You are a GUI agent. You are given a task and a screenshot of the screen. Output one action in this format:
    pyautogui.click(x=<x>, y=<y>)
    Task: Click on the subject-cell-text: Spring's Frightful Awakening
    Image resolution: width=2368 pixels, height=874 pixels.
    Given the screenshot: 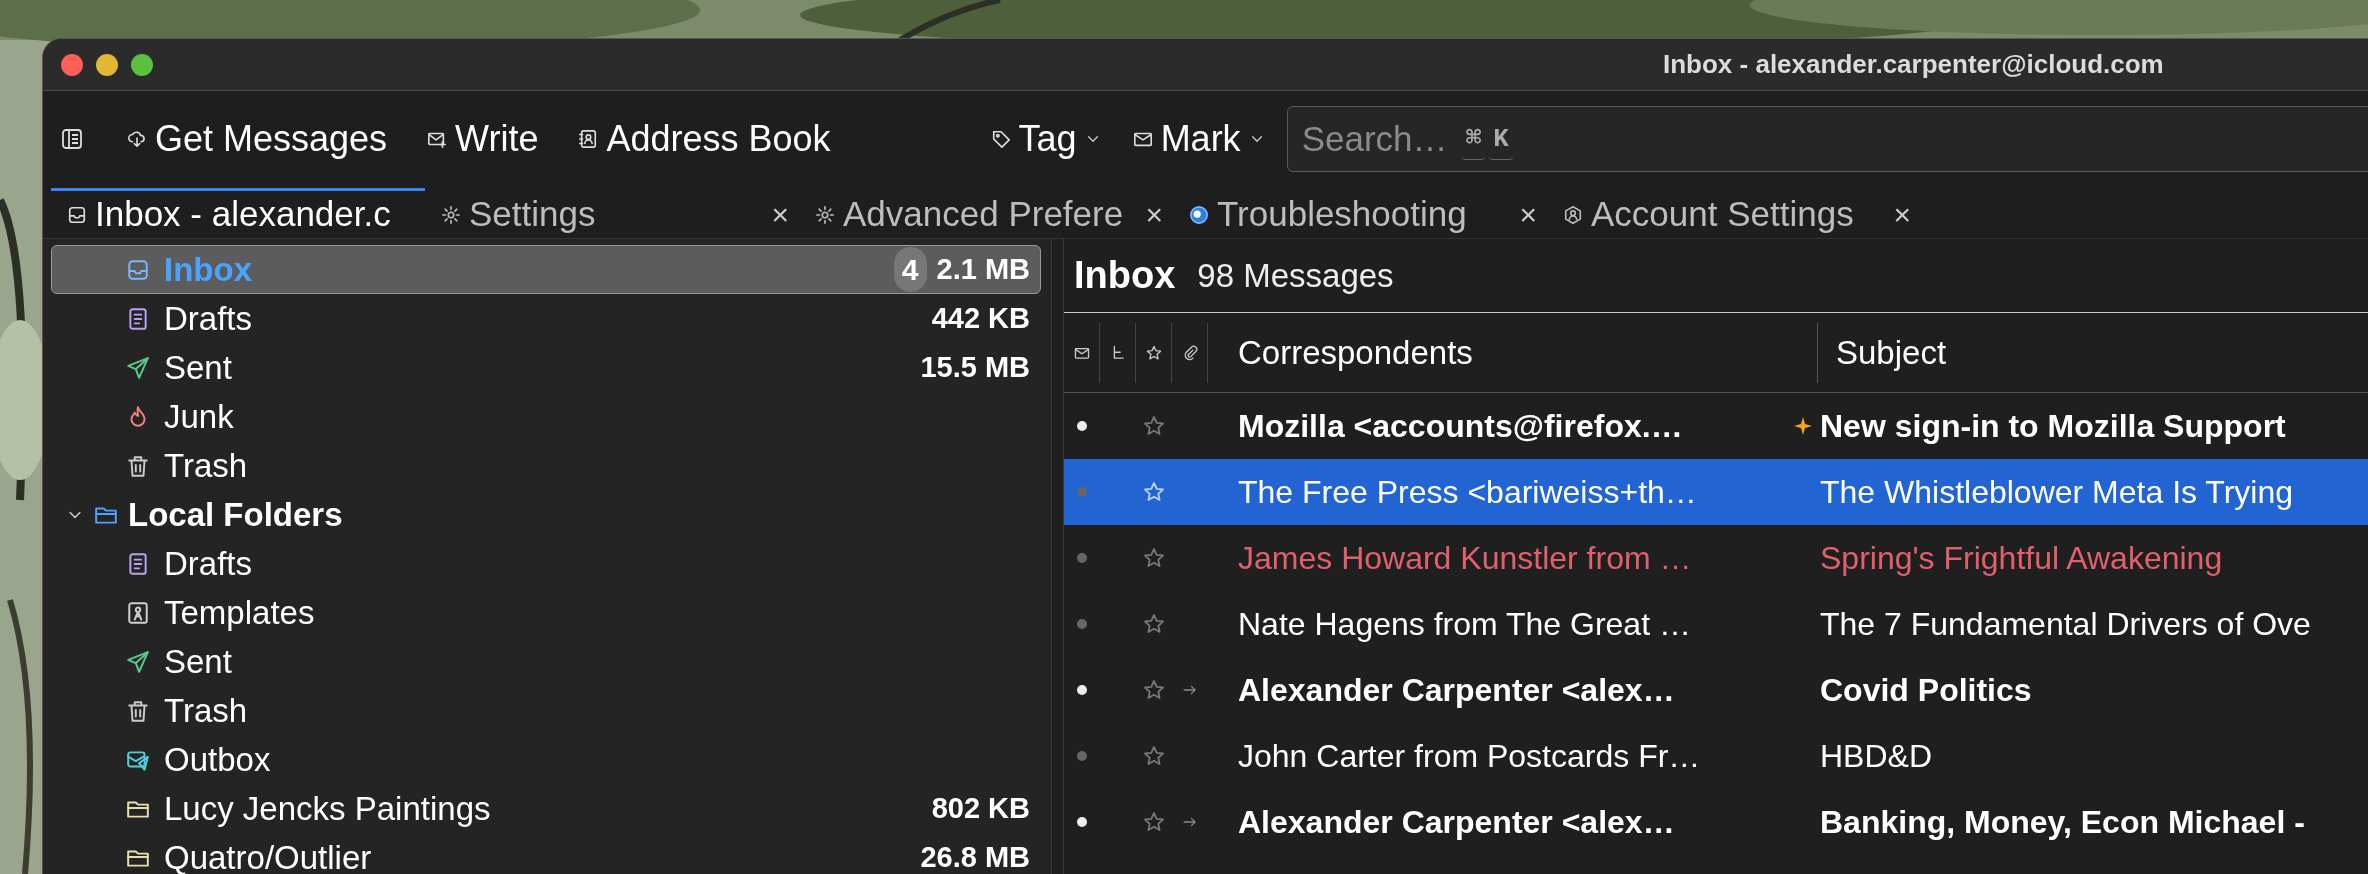 What is the action you would take?
    pyautogui.click(x=2021, y=558)
    